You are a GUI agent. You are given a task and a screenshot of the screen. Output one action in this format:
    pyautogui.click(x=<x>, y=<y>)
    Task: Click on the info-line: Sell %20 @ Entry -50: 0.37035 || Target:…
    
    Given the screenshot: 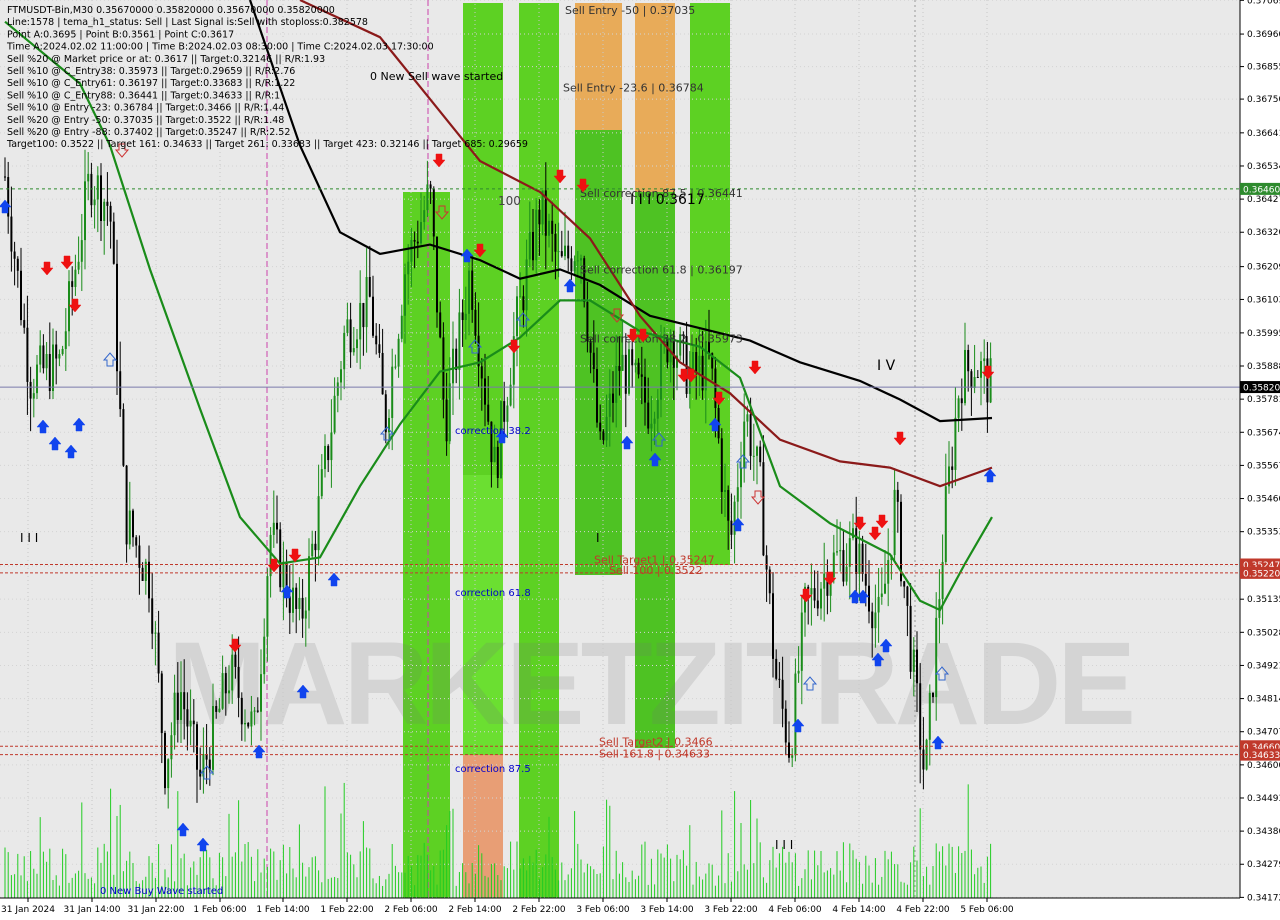 What is the action you would take?
    pyautogui.click(x=145, y=120)
    